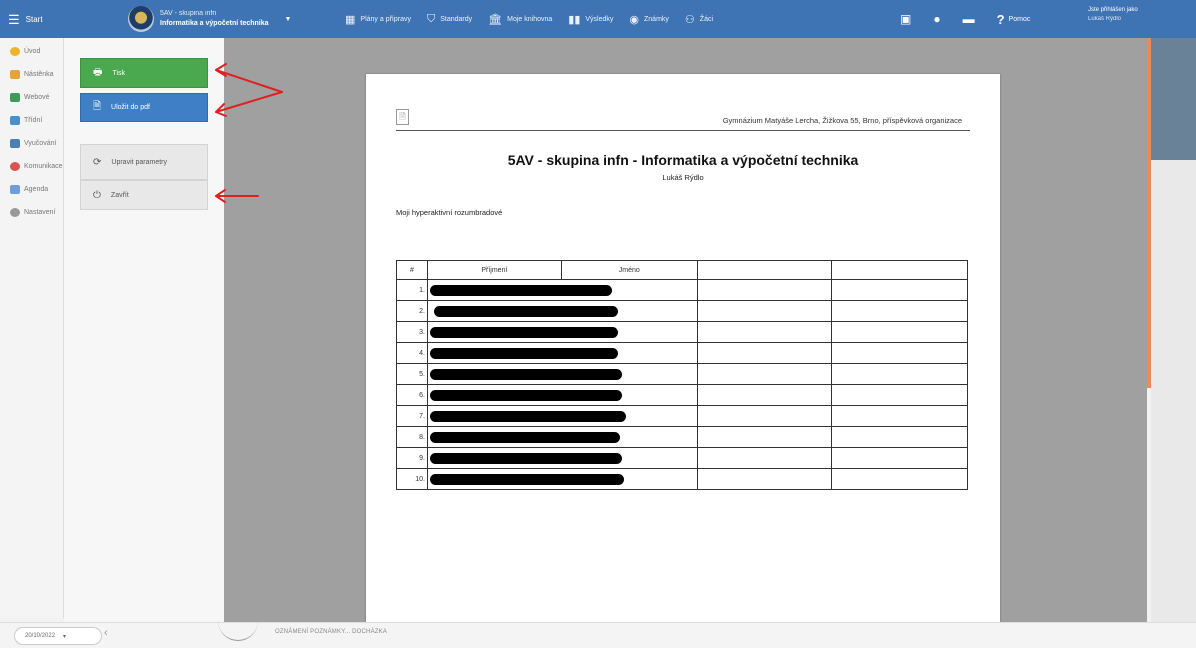  What do you see at coordinates (34, 19) in the screenshot?
I see `start-label: Start` at bounding box center [34, 19].